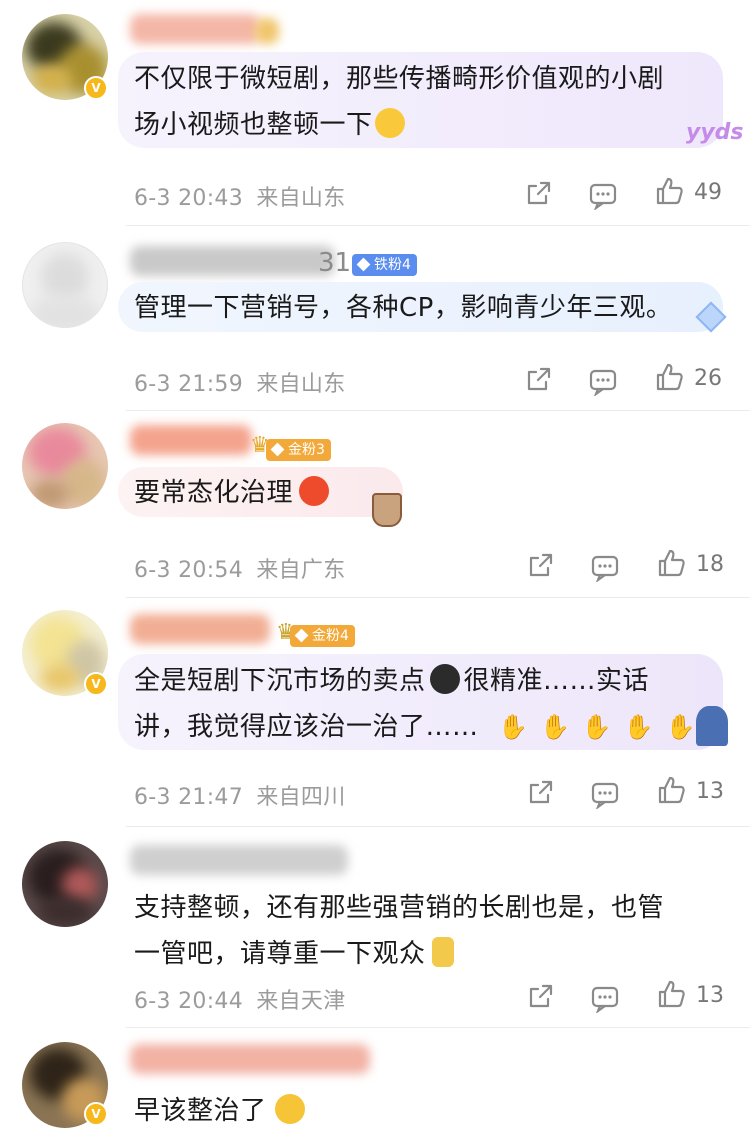  What do you see at coordinates (399, 102) in the screenshot?
I see `comment-text: 不仅限于微短剧，那些传播畸形价值观的小剧 场小视频也整顿一下` at bounding box center [399, 102].